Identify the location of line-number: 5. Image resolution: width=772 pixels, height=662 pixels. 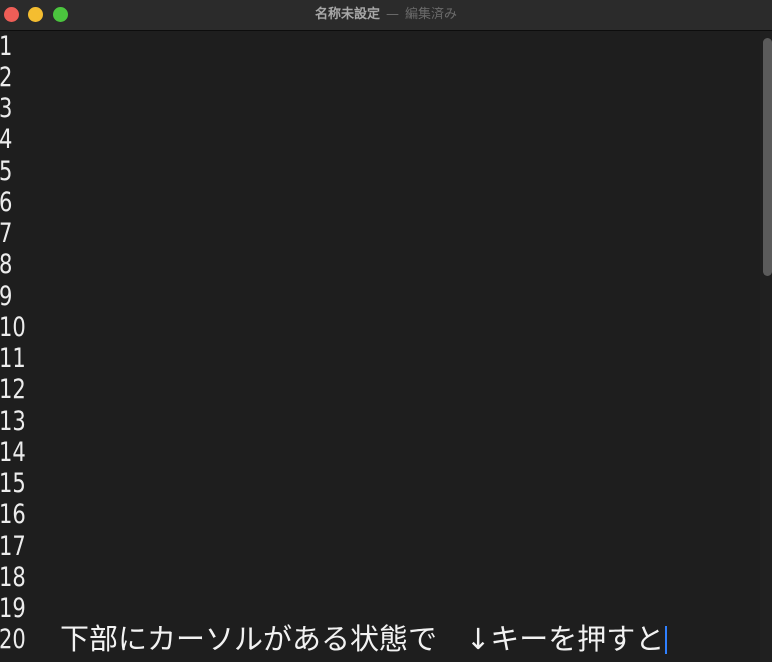
(6, 171).